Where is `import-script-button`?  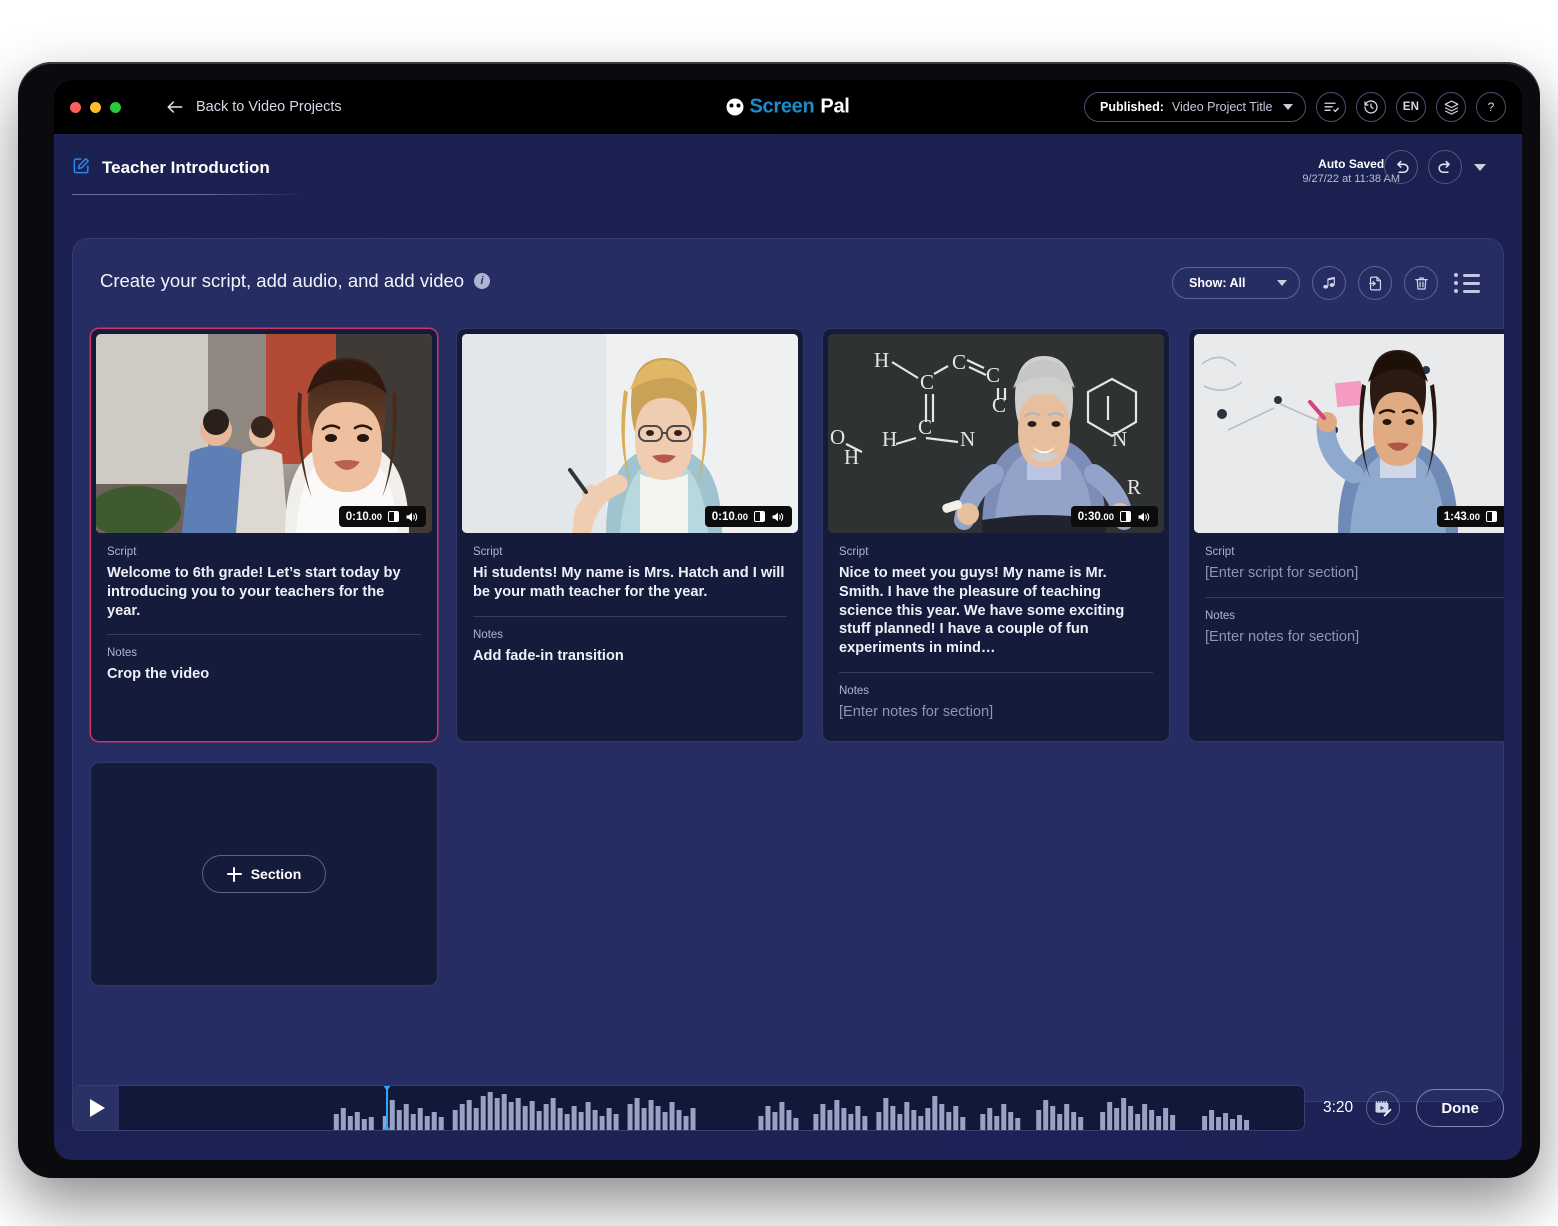 import-script-button is located at coordinates (1375, 283).